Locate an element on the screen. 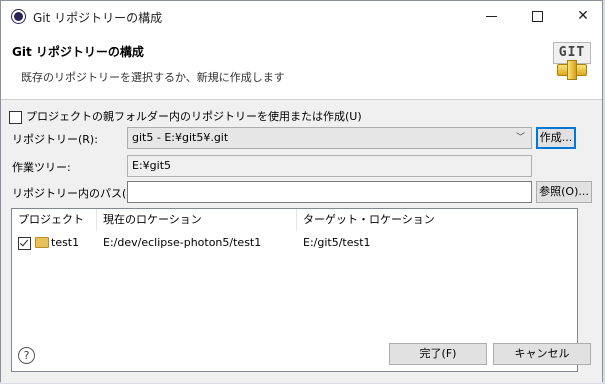 Image resolution: width=605 pixels, height=384 pixels. maximize-icon is located at coordinates (537, 16).